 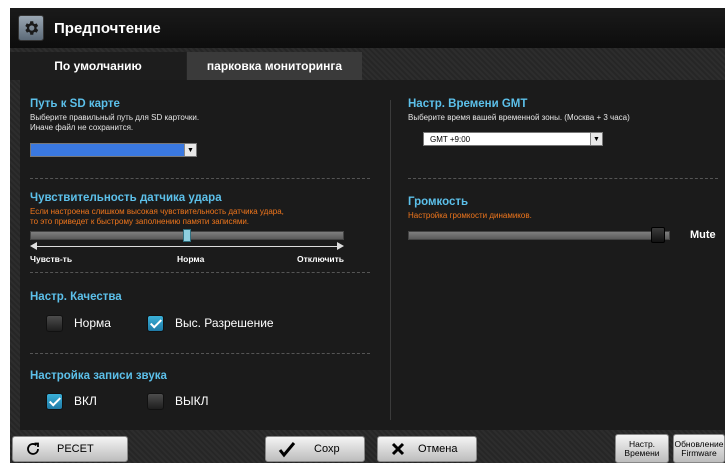 What do you see at coordinates (321, 259) in the screenshot?
I see `shock-label-right: Отключить` at bounding box center [321, 259].